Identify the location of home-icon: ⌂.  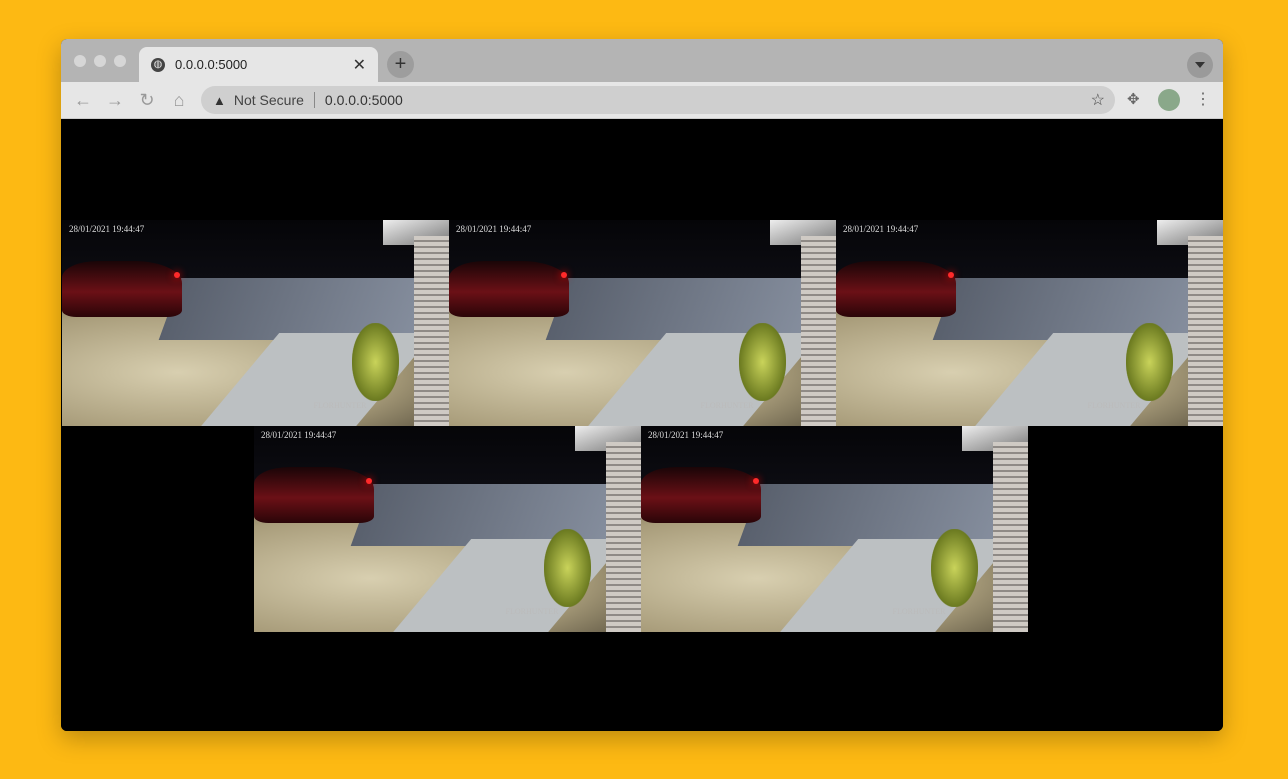
(179, 100).